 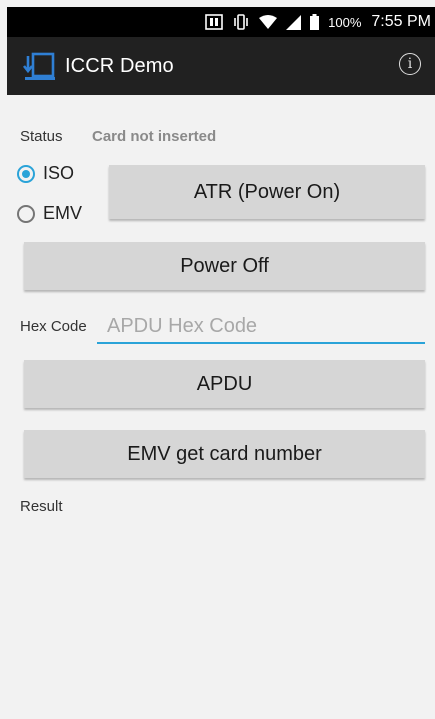 I want to click on radio-iso: ISO, so click(x=45, y=173).